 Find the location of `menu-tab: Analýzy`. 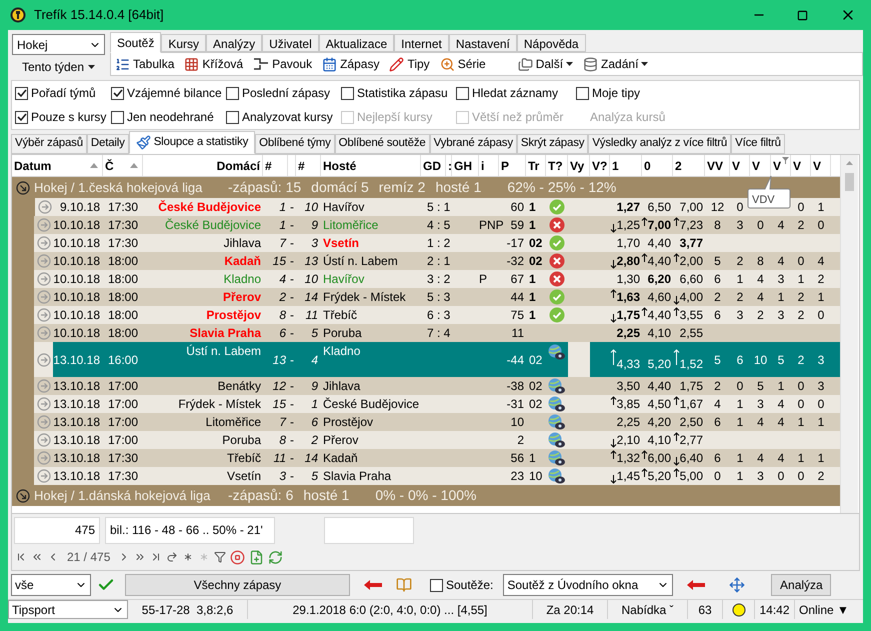

menu-tab: Analýzy is located at coordinates (234, 43).